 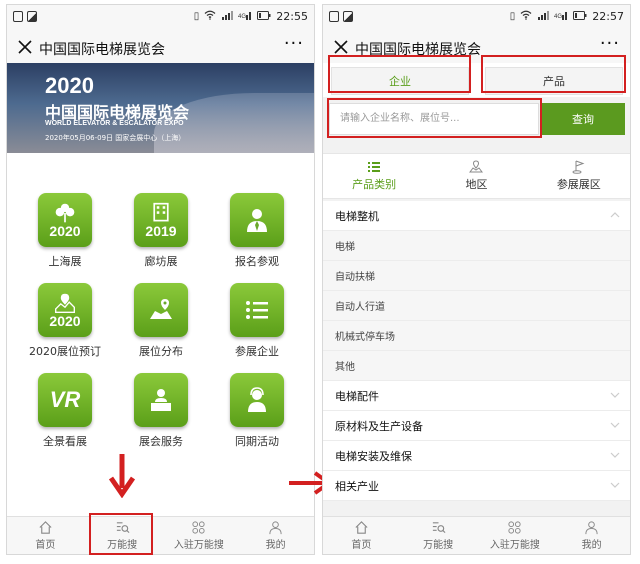 What do you see at coordinates (476, 184) in the screenshot?
I see `filter-label: 地区` at bounding box center [476, 184].